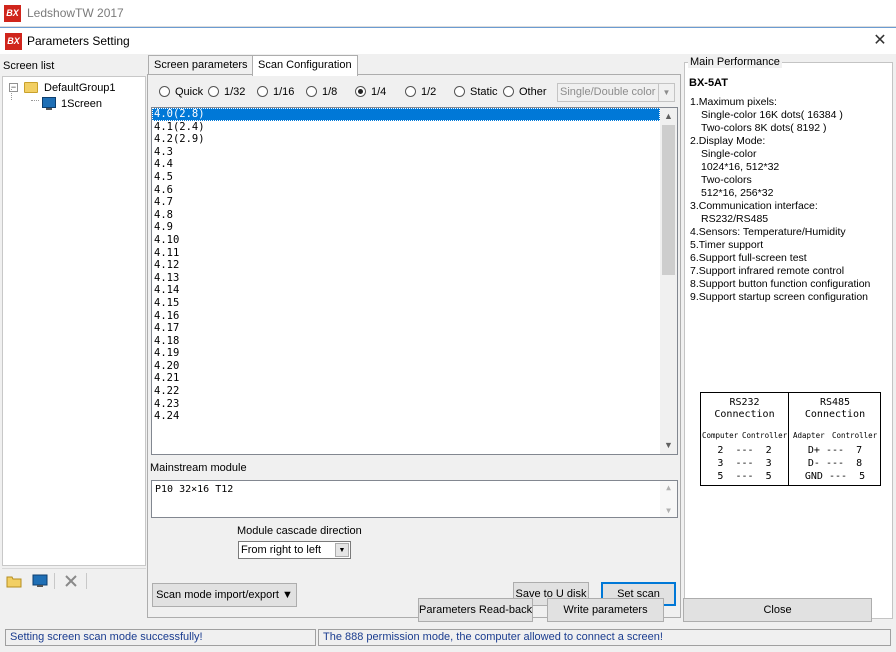 The width and height of the screenshot is (896, 652). What do you see at coordinates (13, 41) in the screenshot?
I see `dialog-logo: BX` at bounding box center [13, 41].